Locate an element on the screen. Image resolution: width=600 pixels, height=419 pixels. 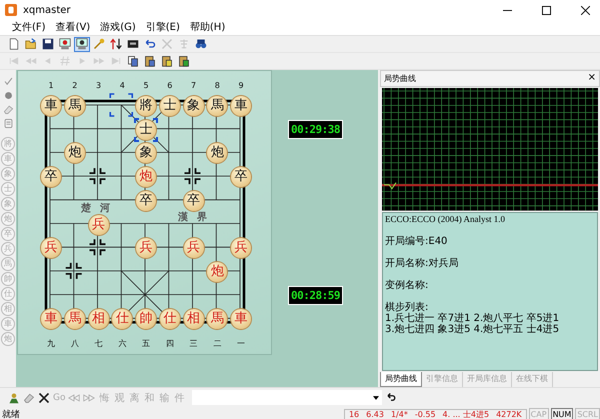
copy-icon is located at coordinates (133, 61).